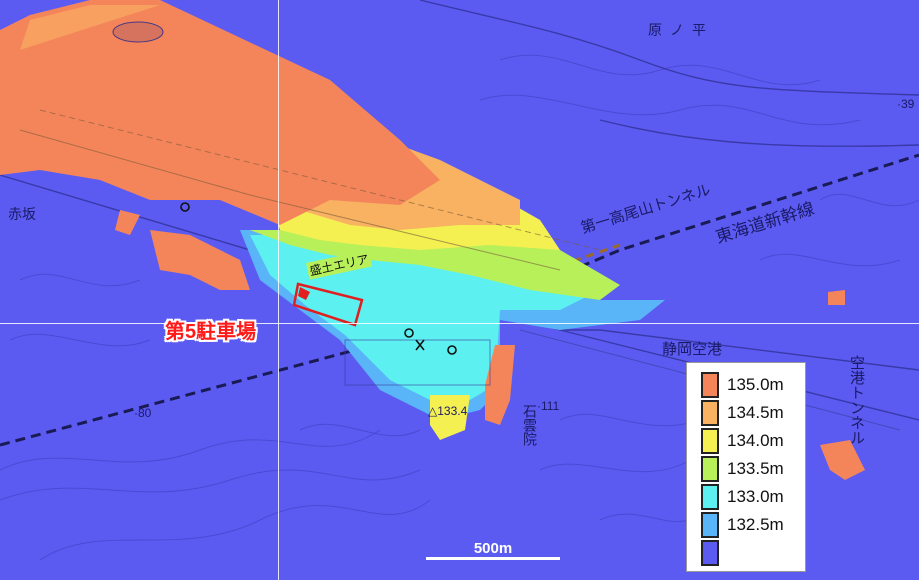 The width and height of the screenshot is (919, 580). Describe the element at coordinates (493, 558) in the screenshot. I see `scale-bar-line` at that location.